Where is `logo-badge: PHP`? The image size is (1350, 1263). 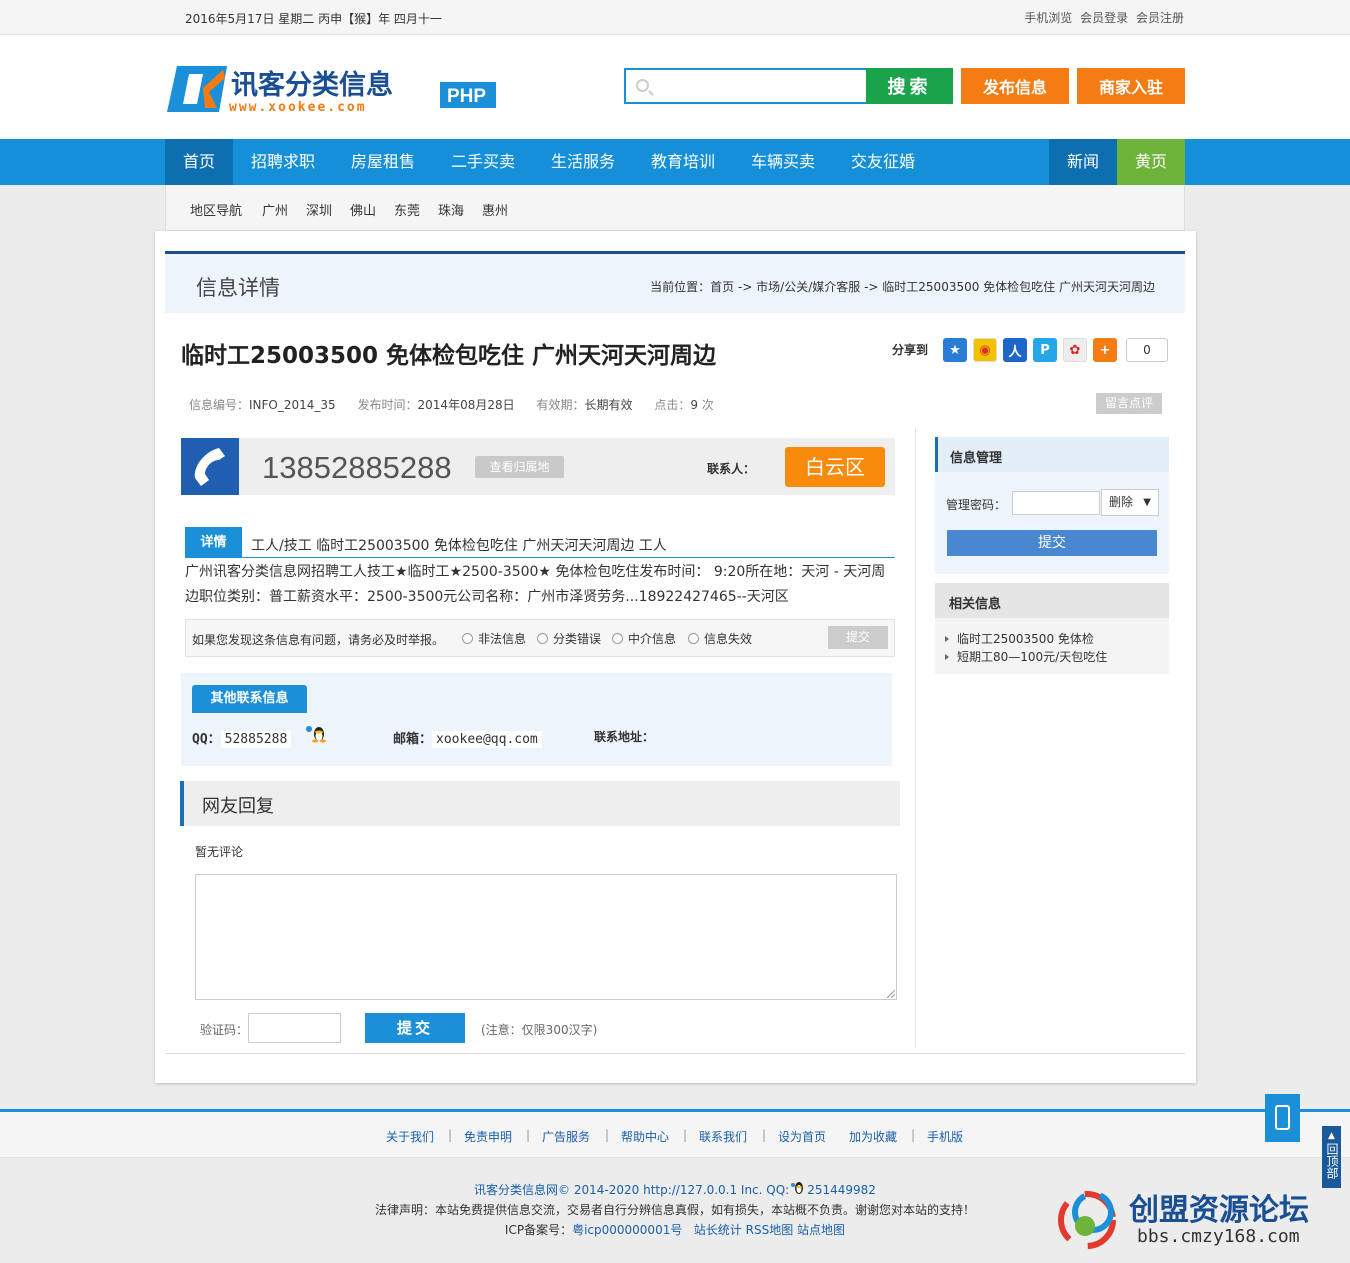 logo-badge: PHP is located at coordinates (466, 96).